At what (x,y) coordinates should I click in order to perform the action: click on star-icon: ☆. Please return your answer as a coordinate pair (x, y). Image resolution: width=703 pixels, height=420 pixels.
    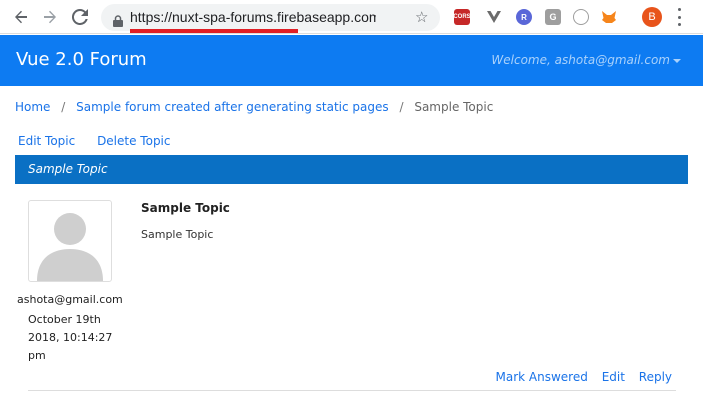
    Looking at the image, I should click on (421, 17).